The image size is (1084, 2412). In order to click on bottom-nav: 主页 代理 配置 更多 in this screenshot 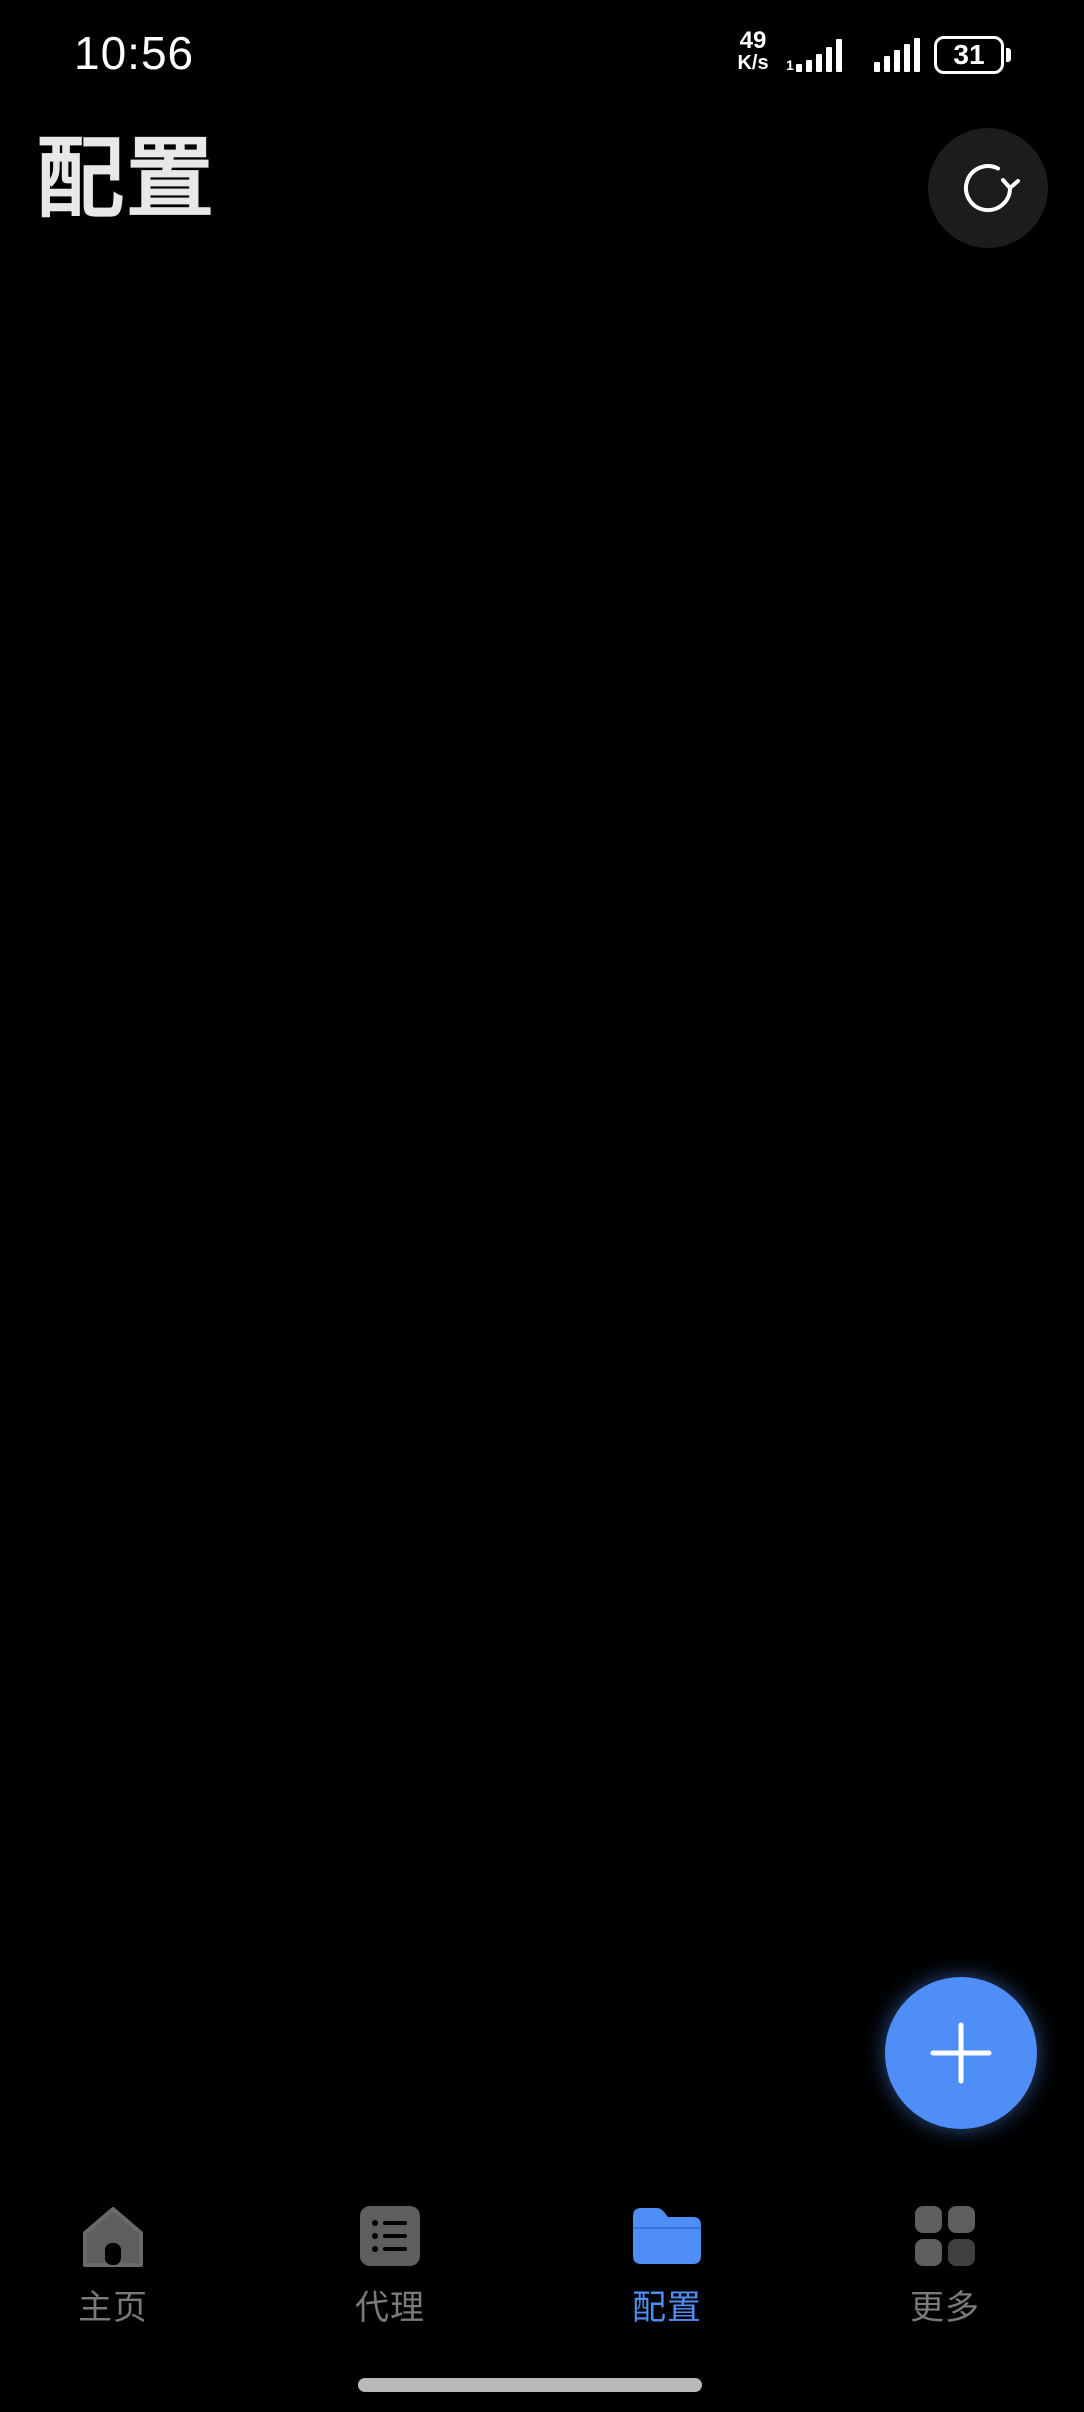, I will do `click(542, 2270)`.